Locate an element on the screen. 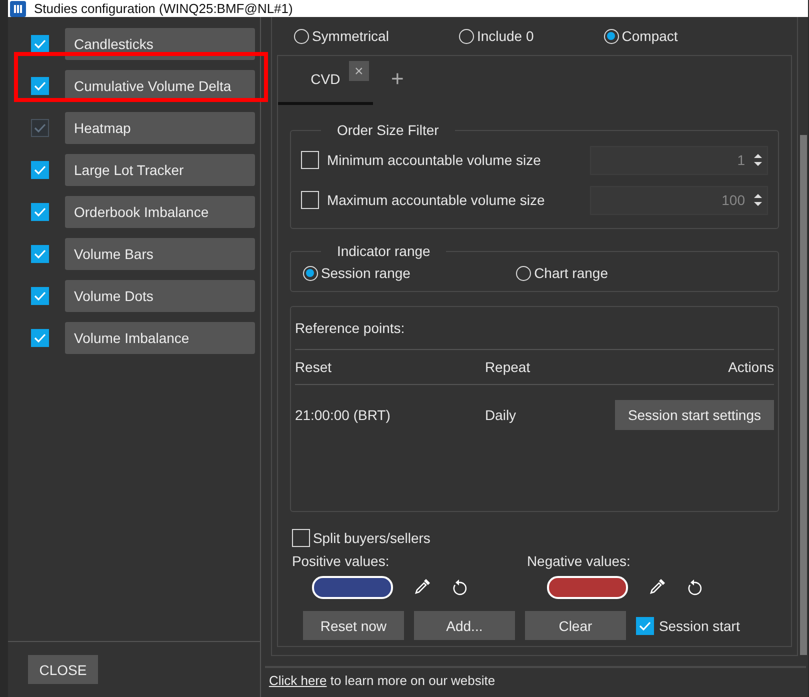 The image size is (809, 697). link: Click here is located at coordinates (297, 680).